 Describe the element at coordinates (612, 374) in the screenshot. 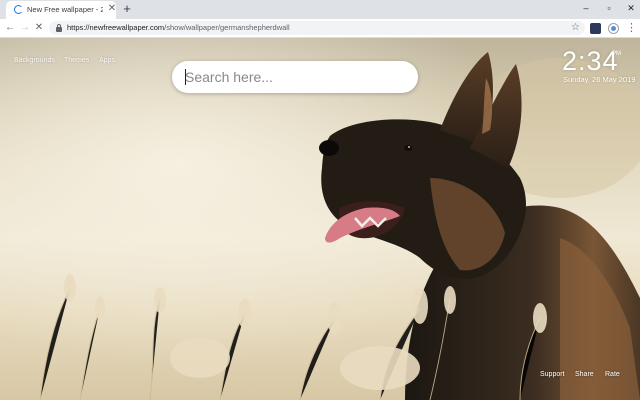

I see `rate-link: Rate` at that location.